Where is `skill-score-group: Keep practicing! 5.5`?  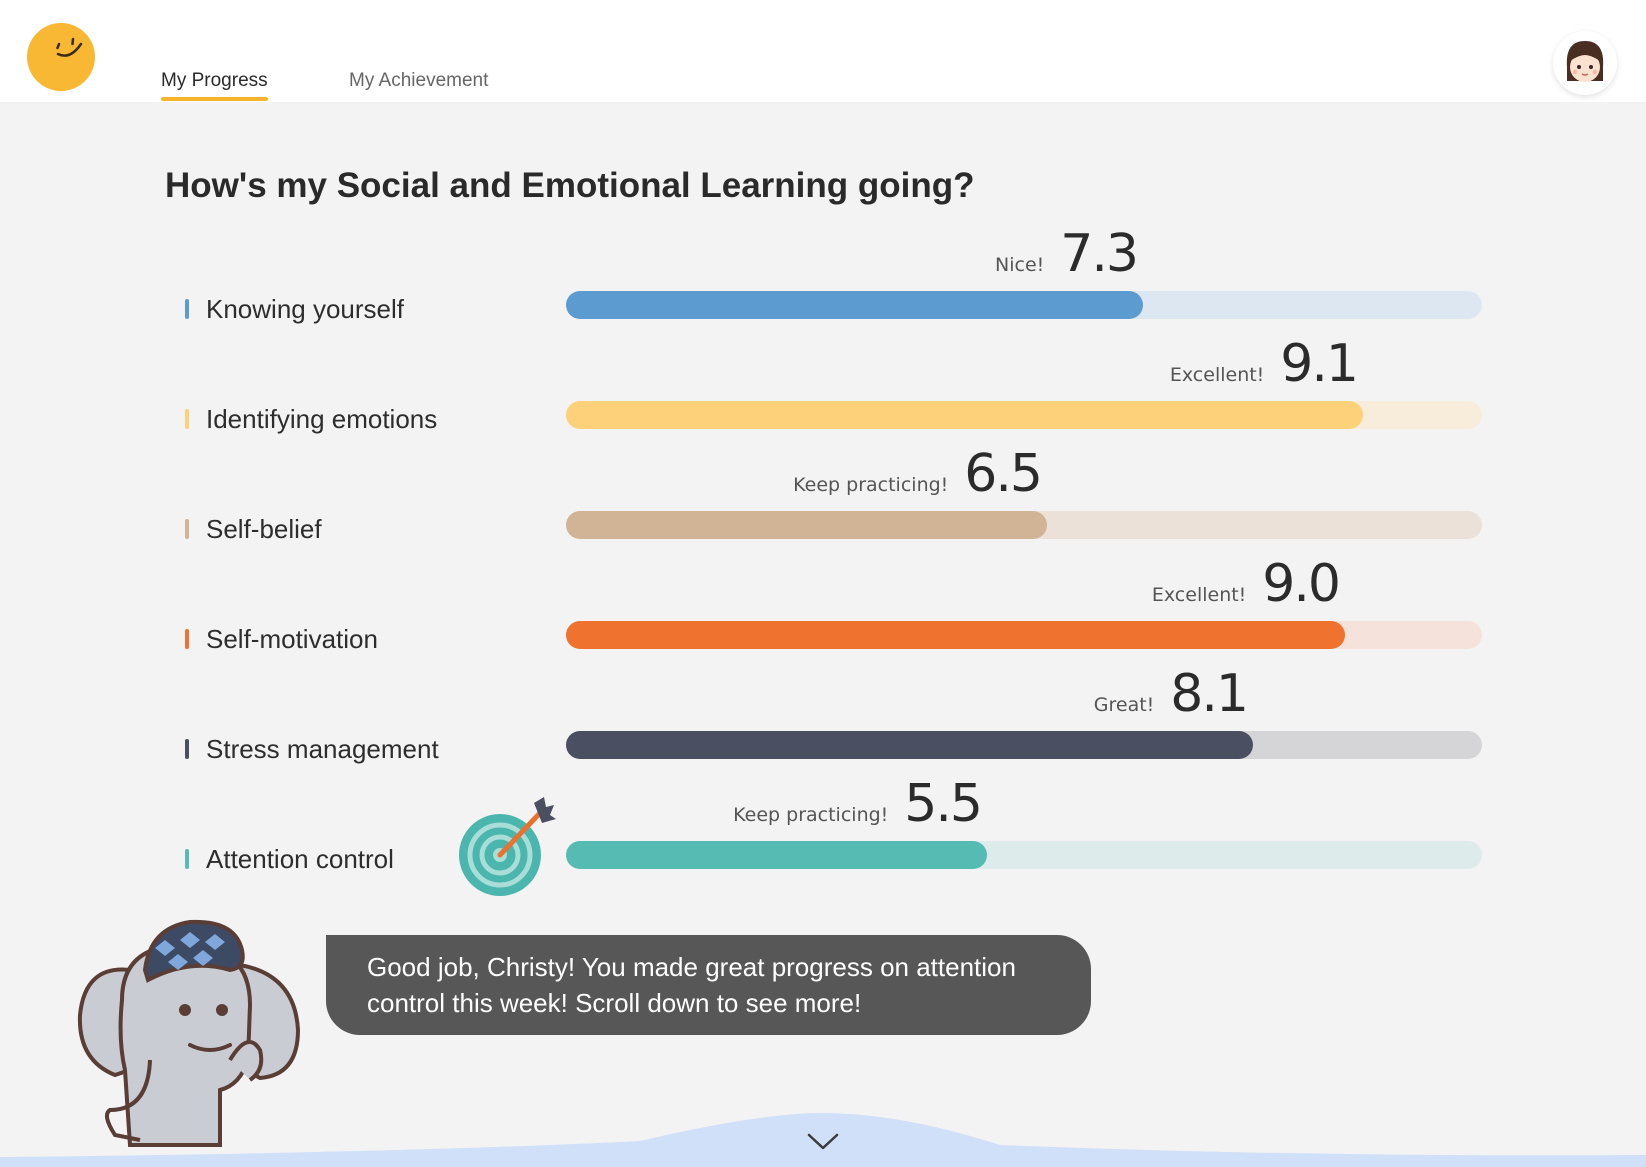 skill-score-group: Keep practicing! 5.5 is located at coordinates (858, 804).